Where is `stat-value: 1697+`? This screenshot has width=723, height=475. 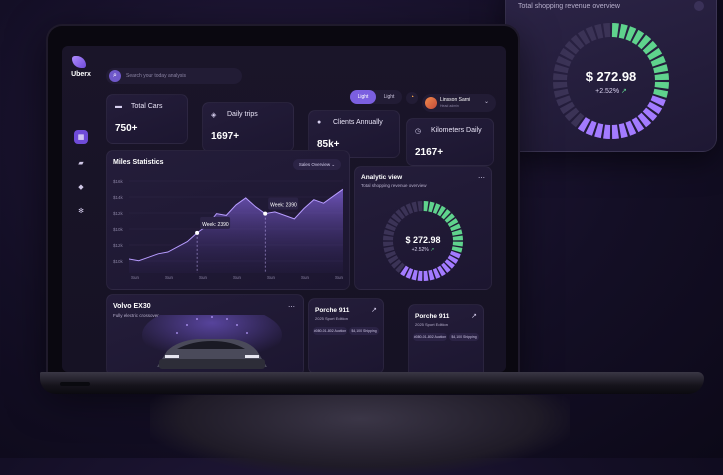
stat-value: 1697+ is located at coordinates (225, 136).